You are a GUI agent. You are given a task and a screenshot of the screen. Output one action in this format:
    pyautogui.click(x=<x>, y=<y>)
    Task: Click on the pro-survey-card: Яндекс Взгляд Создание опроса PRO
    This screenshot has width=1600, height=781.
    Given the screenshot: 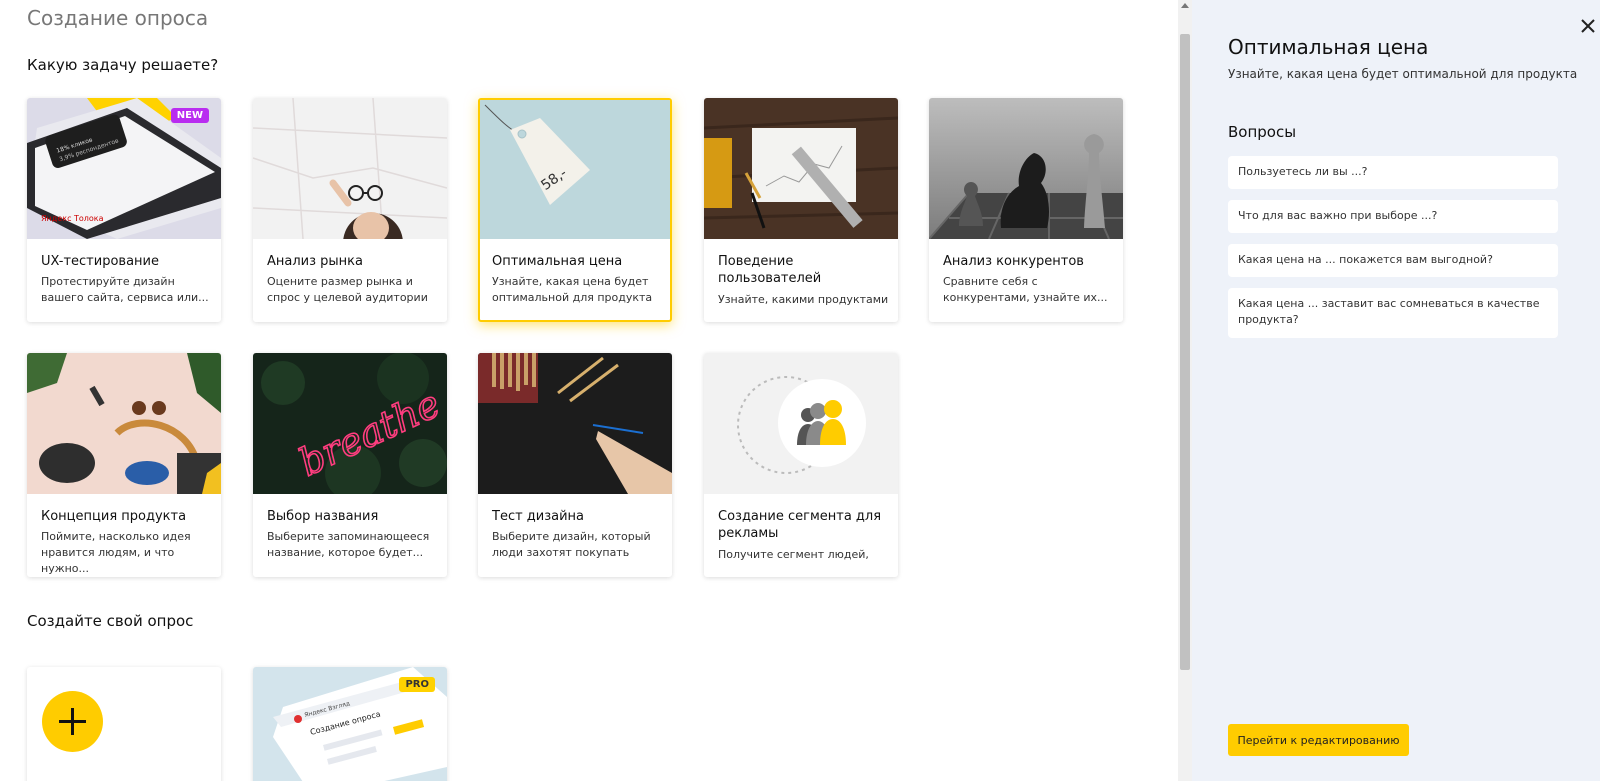 What is the action you would take?
    pyautogui.click(x=350, y=724)
    